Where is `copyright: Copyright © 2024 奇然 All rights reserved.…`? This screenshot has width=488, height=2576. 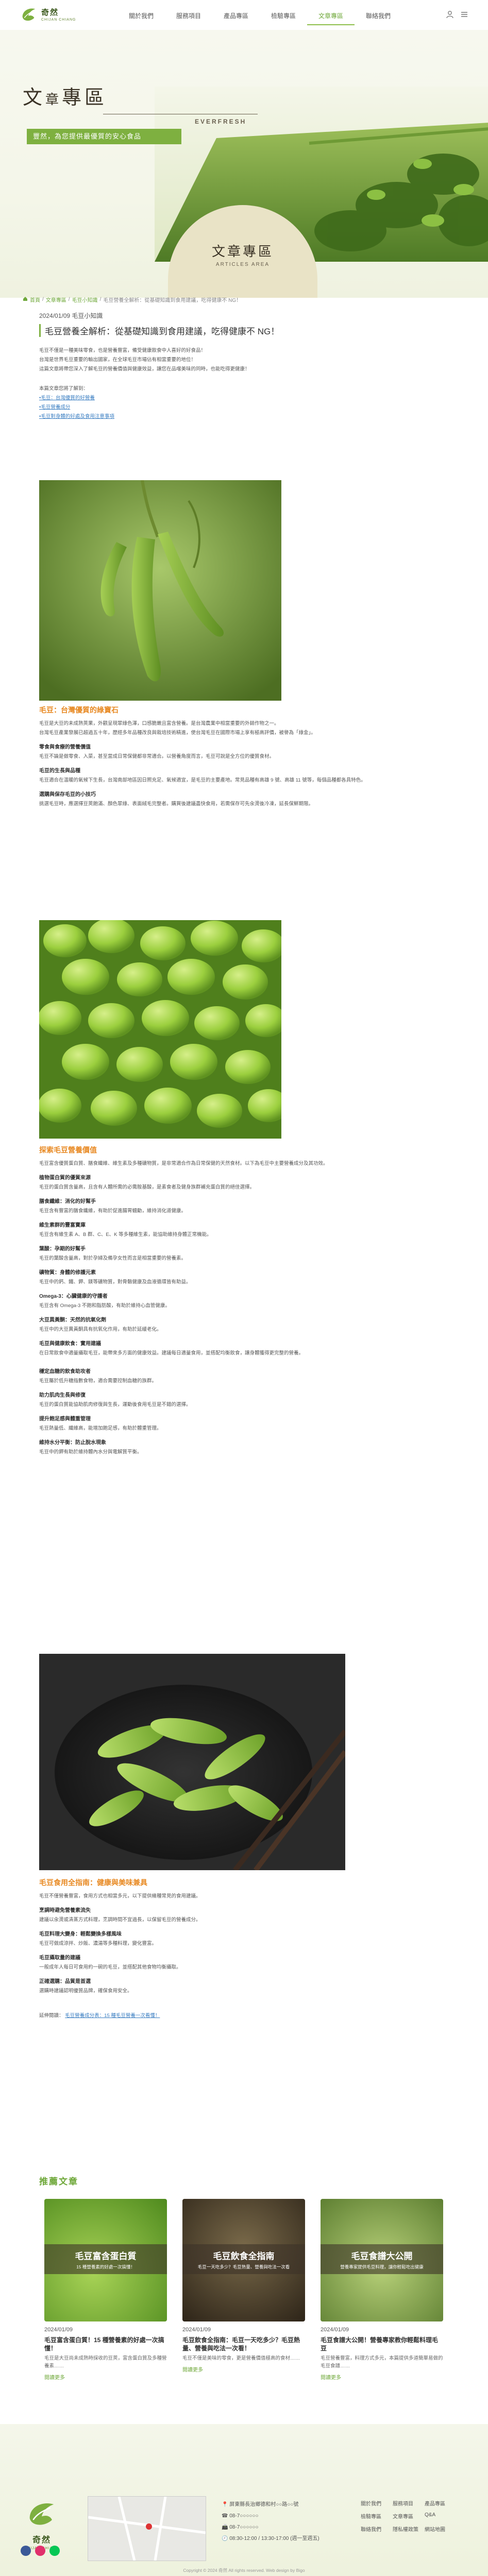
copyright: Copyright © 2024 奇然 All rights reserved.… is located at coordinates (244, 2570).